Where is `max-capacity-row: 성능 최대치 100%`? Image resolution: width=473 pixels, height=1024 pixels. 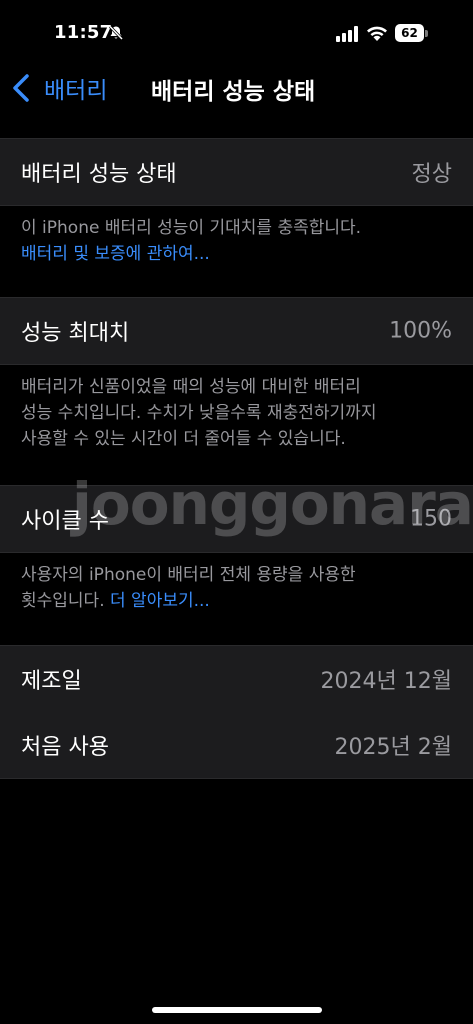
max-capacity-row: 성능 최대치 100% is located at coordinates (236, 331).